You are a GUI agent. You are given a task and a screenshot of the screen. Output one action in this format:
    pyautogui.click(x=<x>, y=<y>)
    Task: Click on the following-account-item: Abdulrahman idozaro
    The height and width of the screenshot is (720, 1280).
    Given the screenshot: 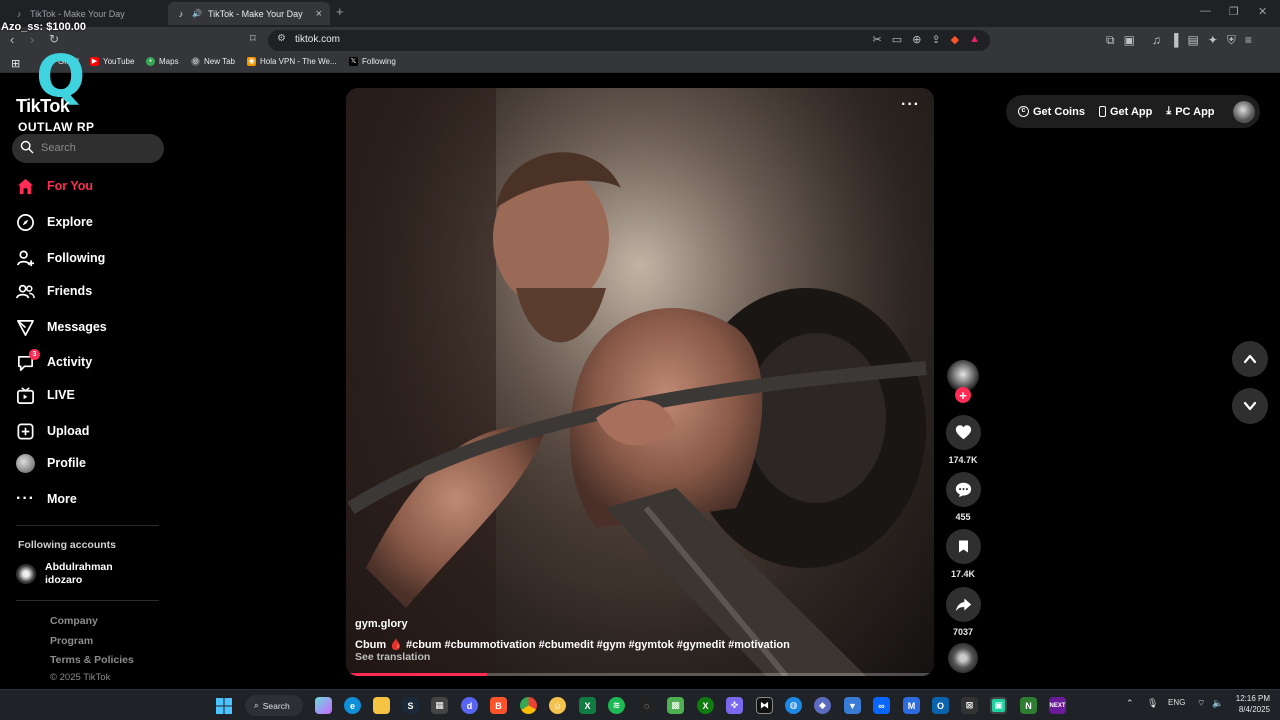 What is the action you would take?
    pyautogui.click(x=64, y=574)
    